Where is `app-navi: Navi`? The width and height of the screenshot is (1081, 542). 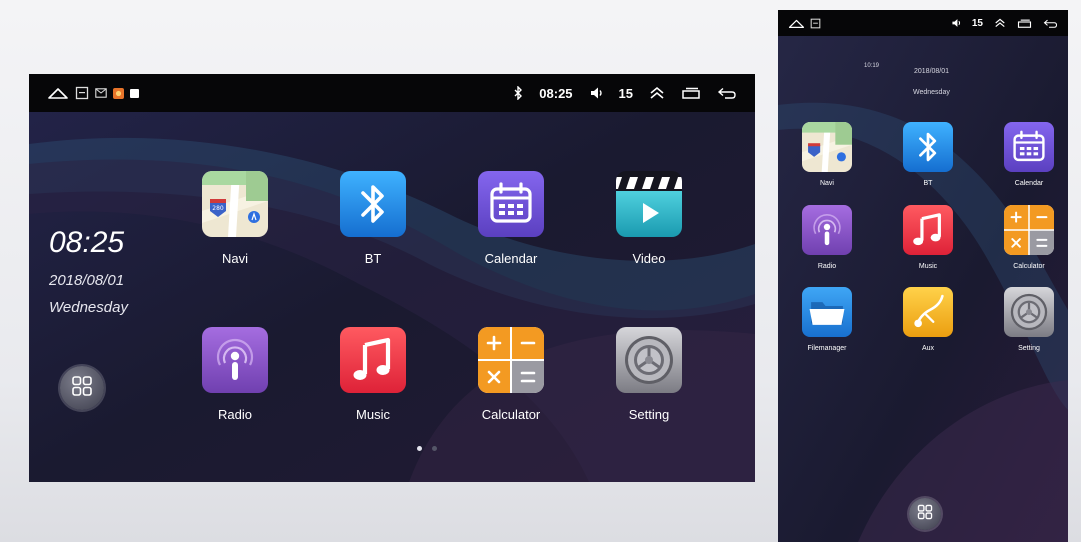
app-navi: Navi is located at coordinates (827, 154).